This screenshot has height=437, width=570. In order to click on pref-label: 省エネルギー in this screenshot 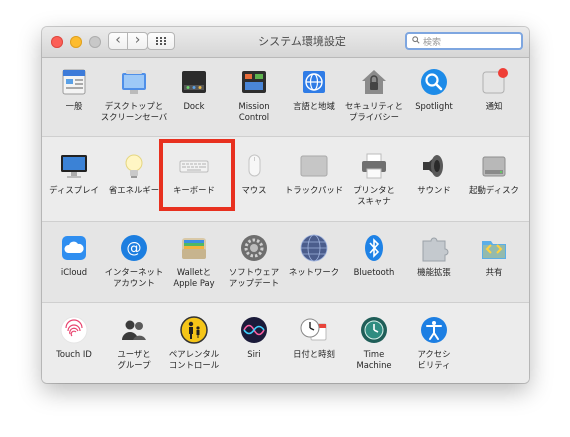, I will do `click(134, 190)`.